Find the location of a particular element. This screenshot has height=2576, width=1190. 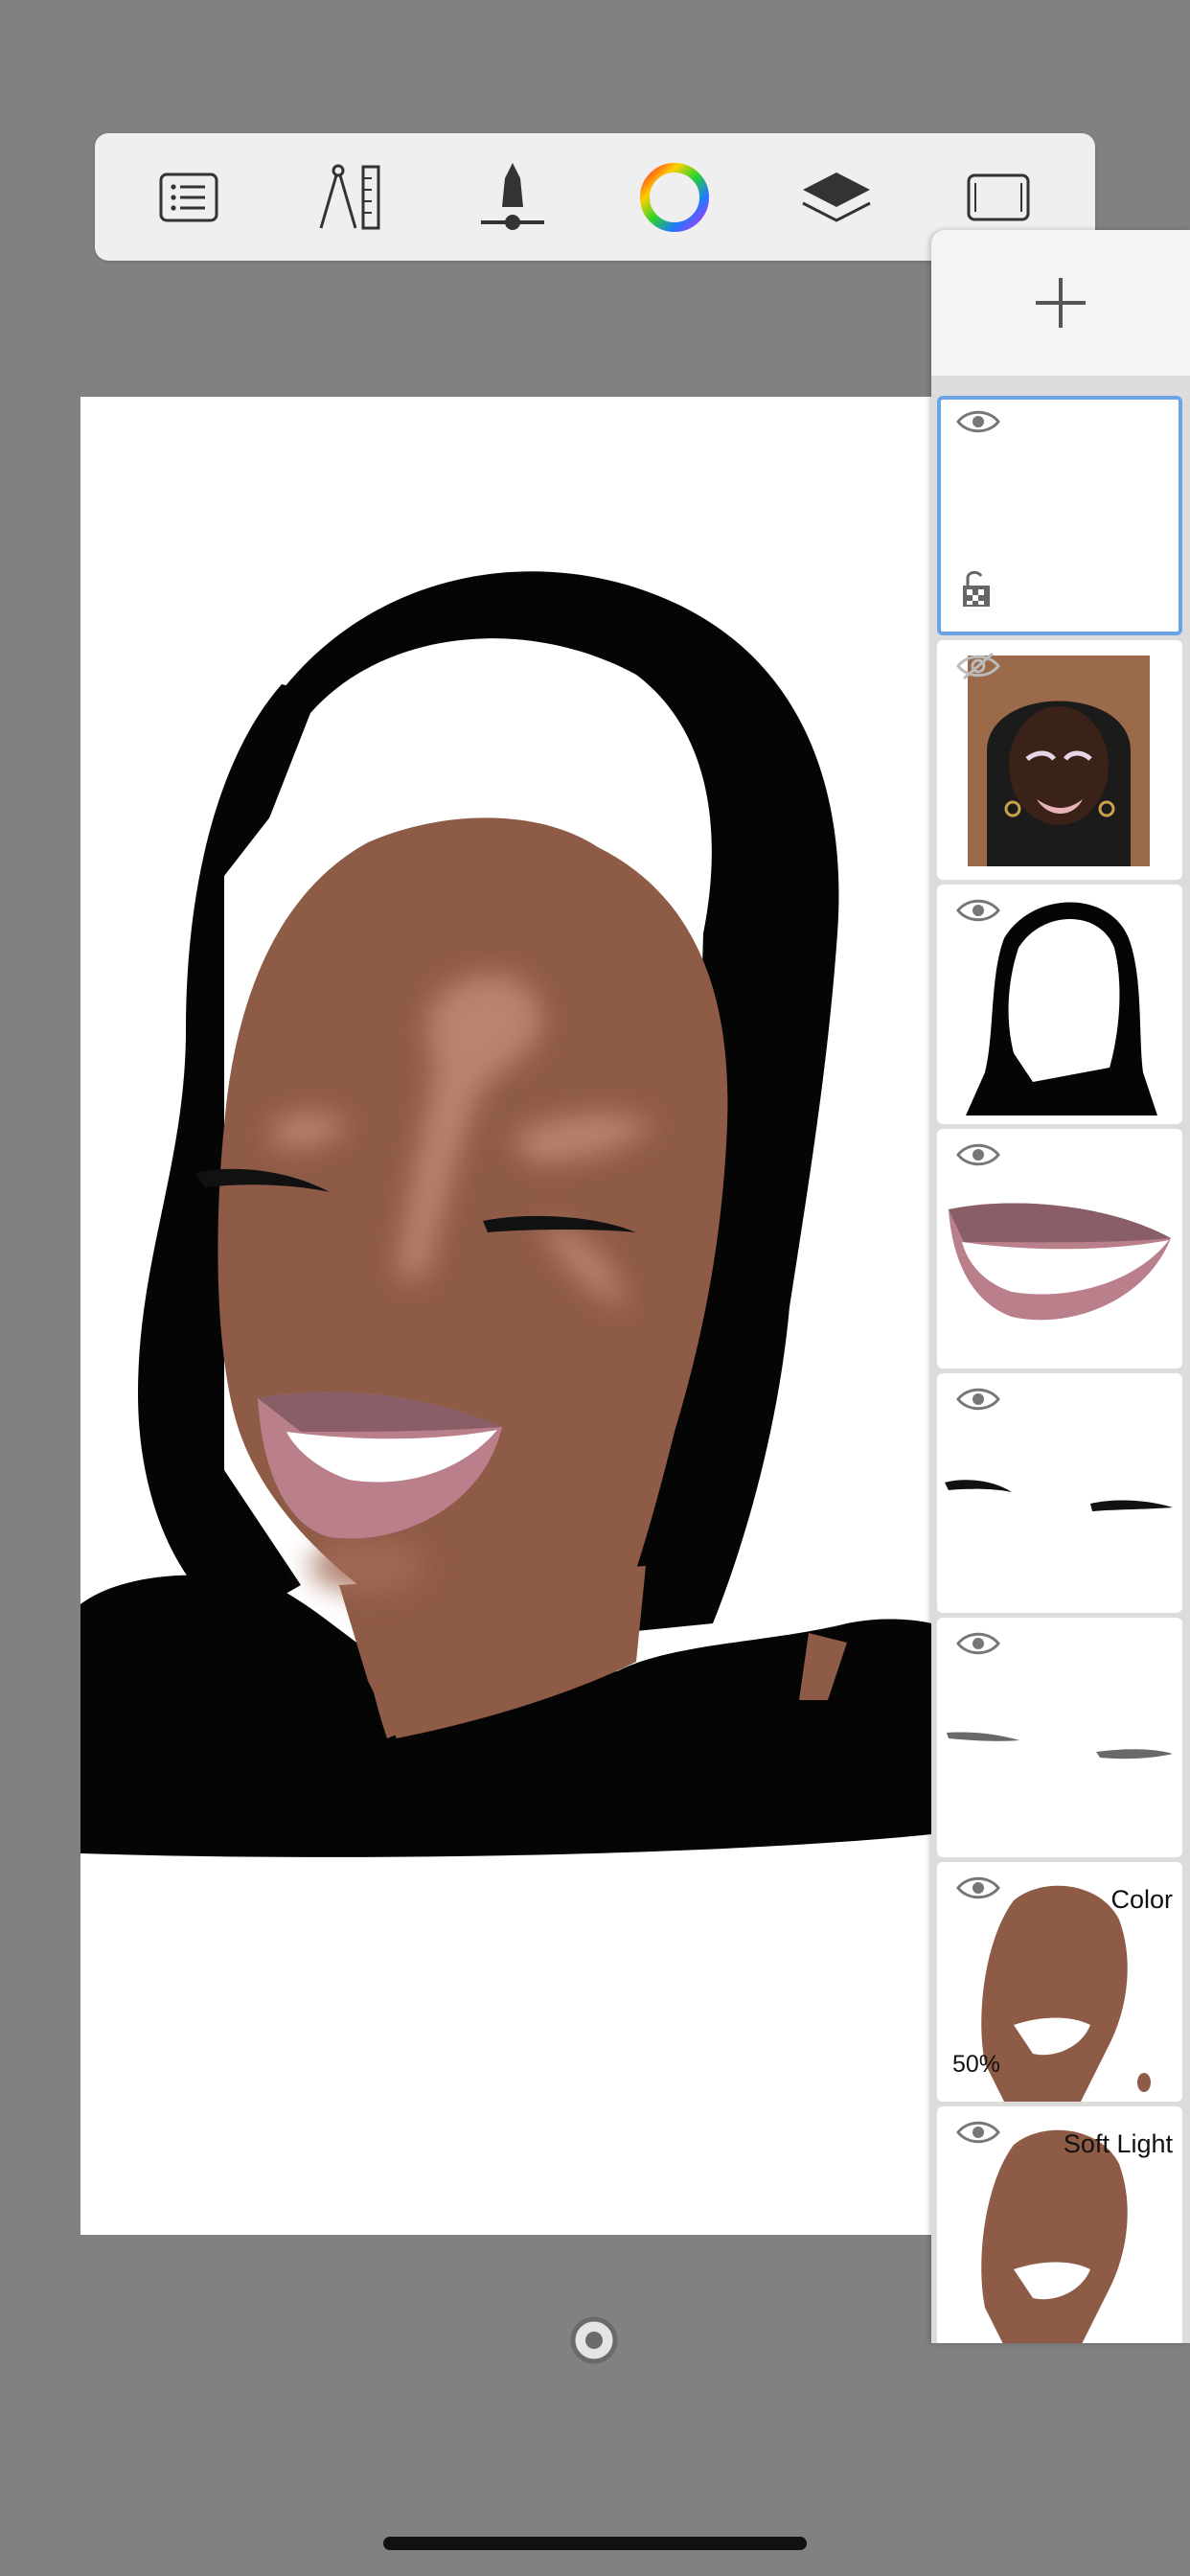

menu-list-icon is located at coordinates (189, 197).